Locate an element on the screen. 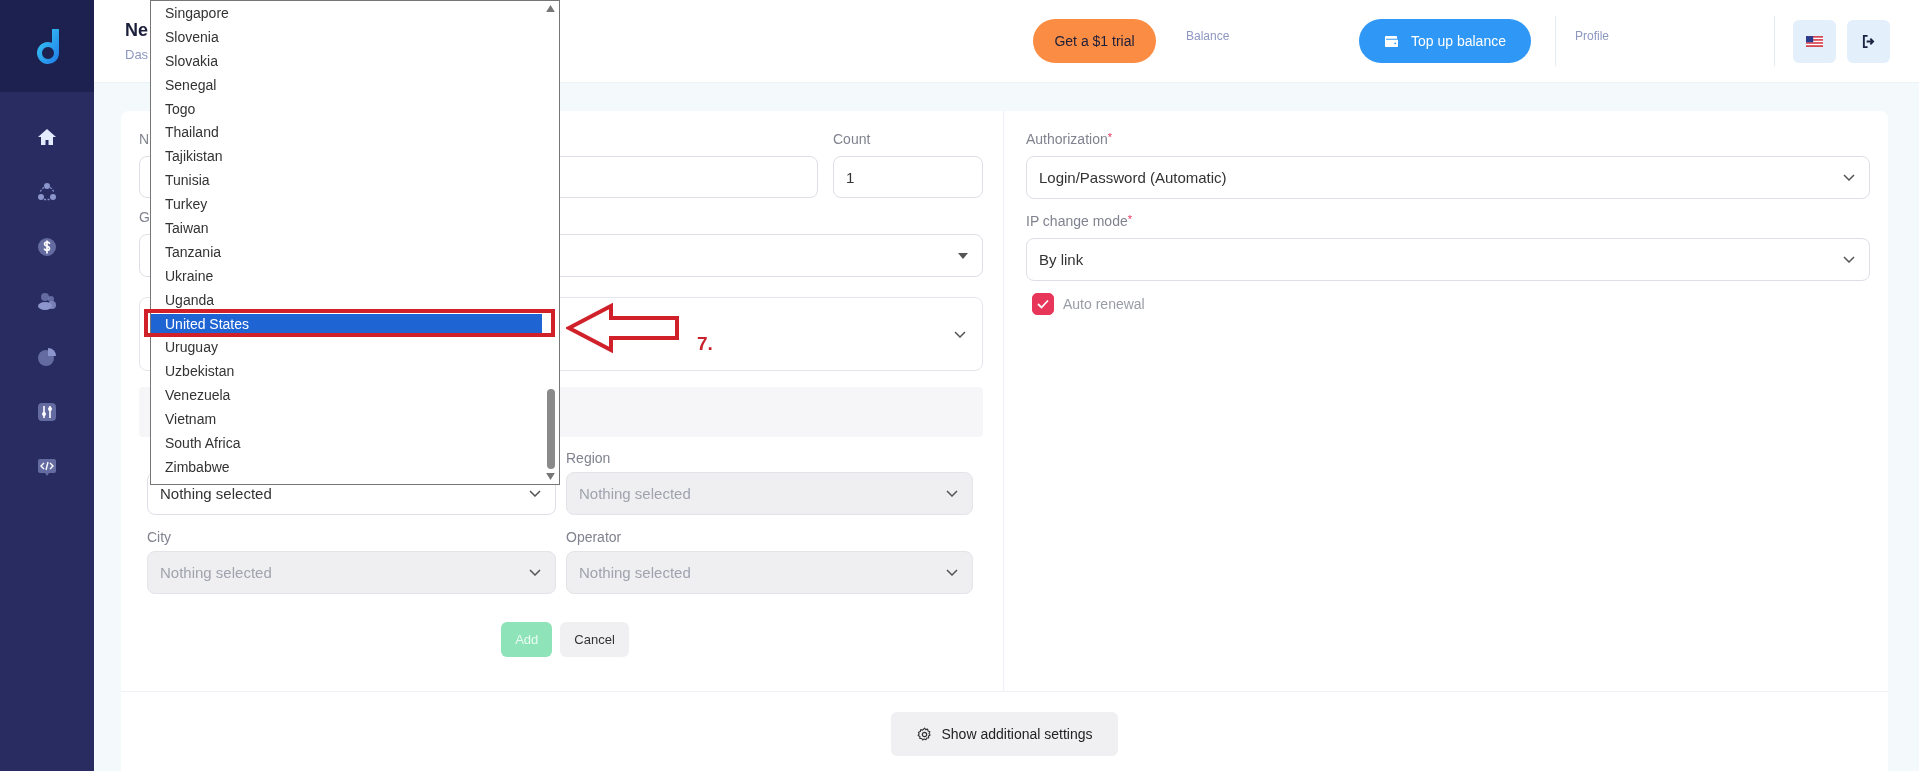 This screenshot has height=771, width=1919. checkbox is located at coordinates (1043, 304).